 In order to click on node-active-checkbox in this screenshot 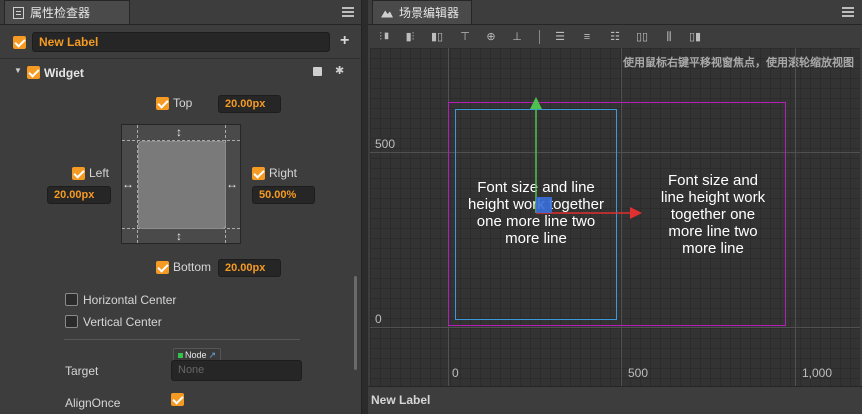, I will do `click(19, 42)`.